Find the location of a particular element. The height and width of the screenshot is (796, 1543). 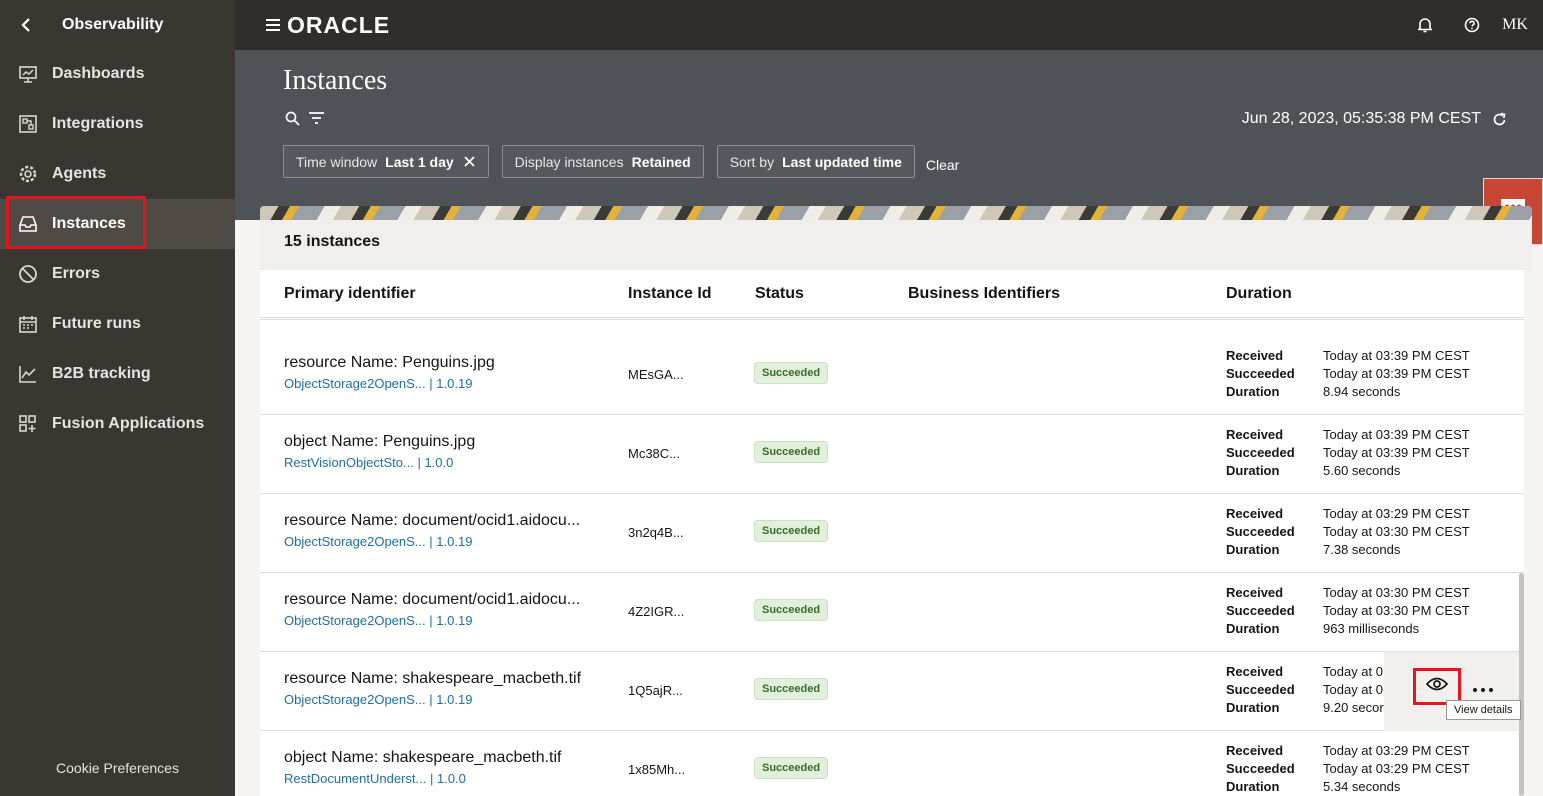

primary-identifier: resource Name: Penguins.jpg is located at coordinates (389, 362).